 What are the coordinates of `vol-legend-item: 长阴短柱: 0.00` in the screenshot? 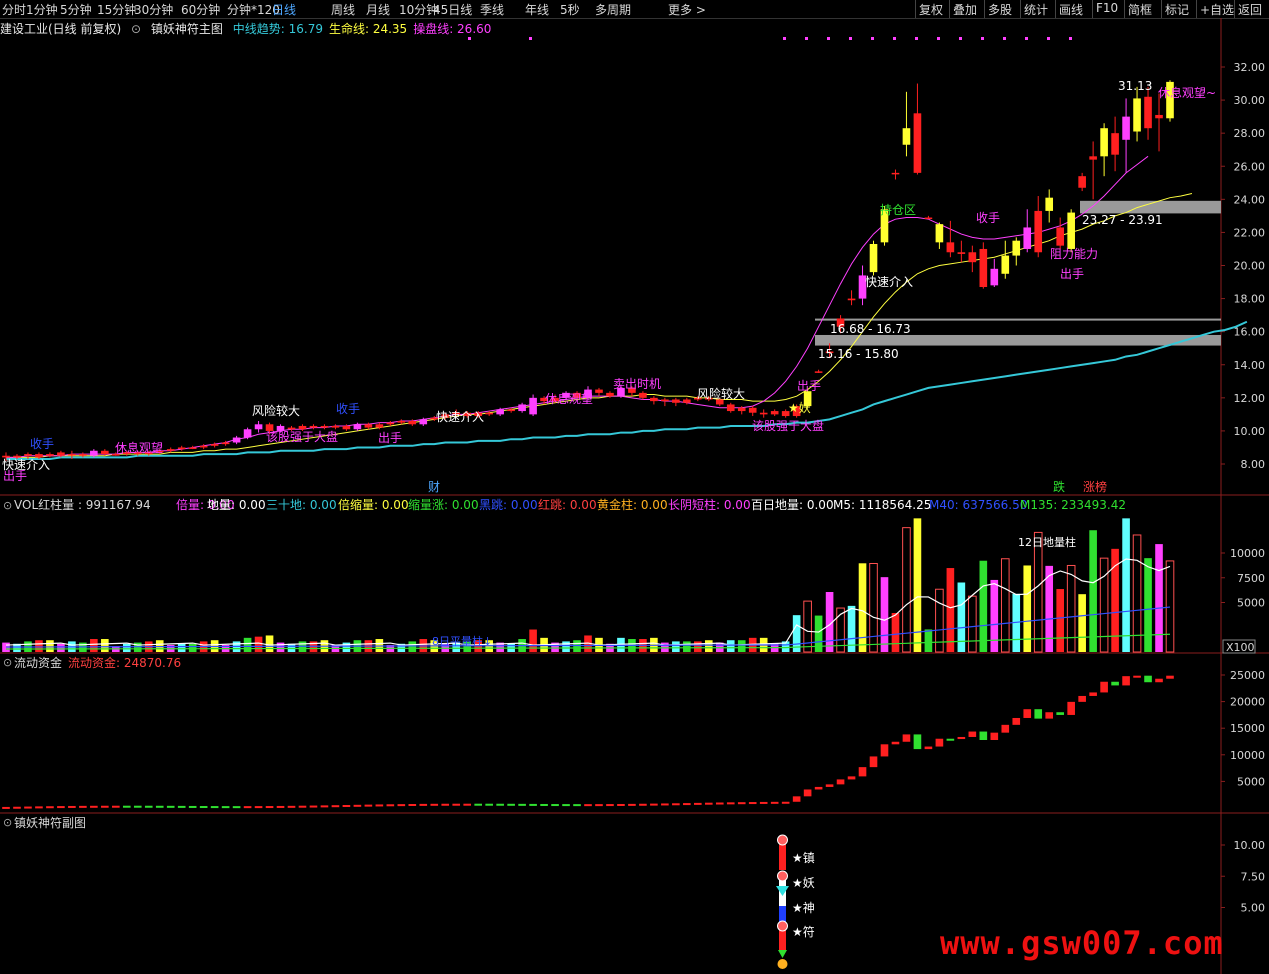 It's located at (709, 504).